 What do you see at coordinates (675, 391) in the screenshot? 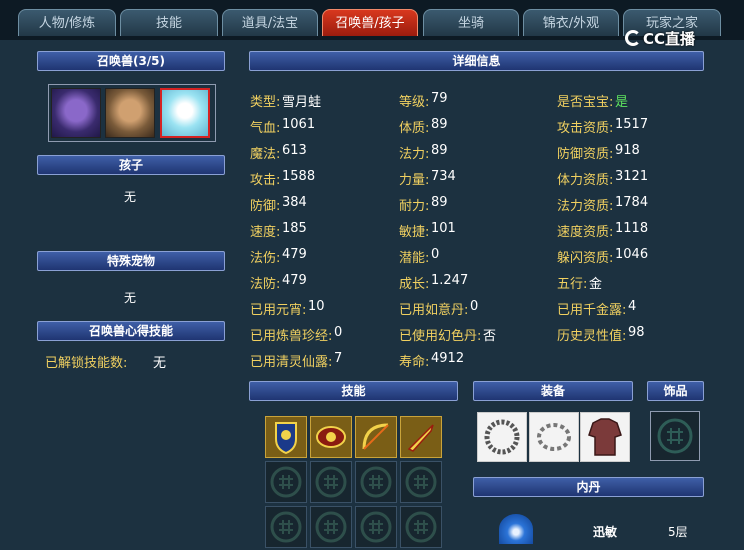
I see `accessory-header: 饰品` at bounding box center [675, 391].